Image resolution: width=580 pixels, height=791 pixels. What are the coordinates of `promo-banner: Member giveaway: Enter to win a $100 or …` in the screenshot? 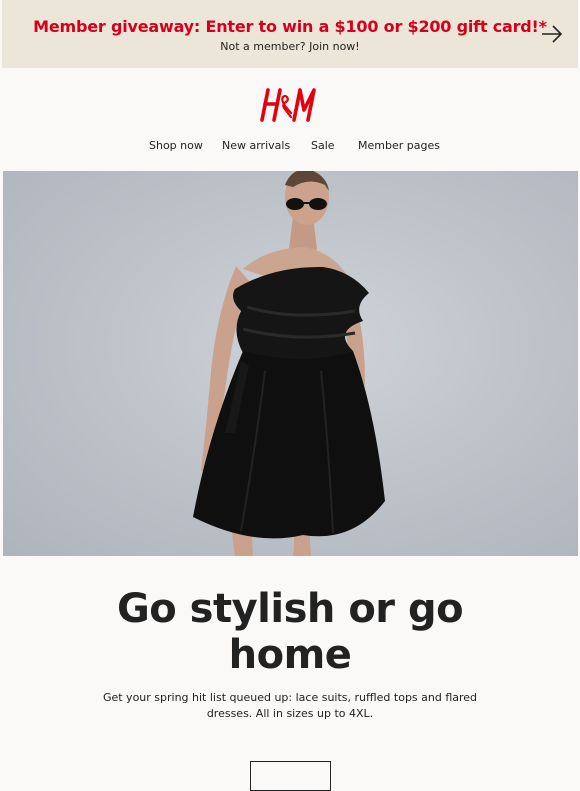 It's located at (290, 34).